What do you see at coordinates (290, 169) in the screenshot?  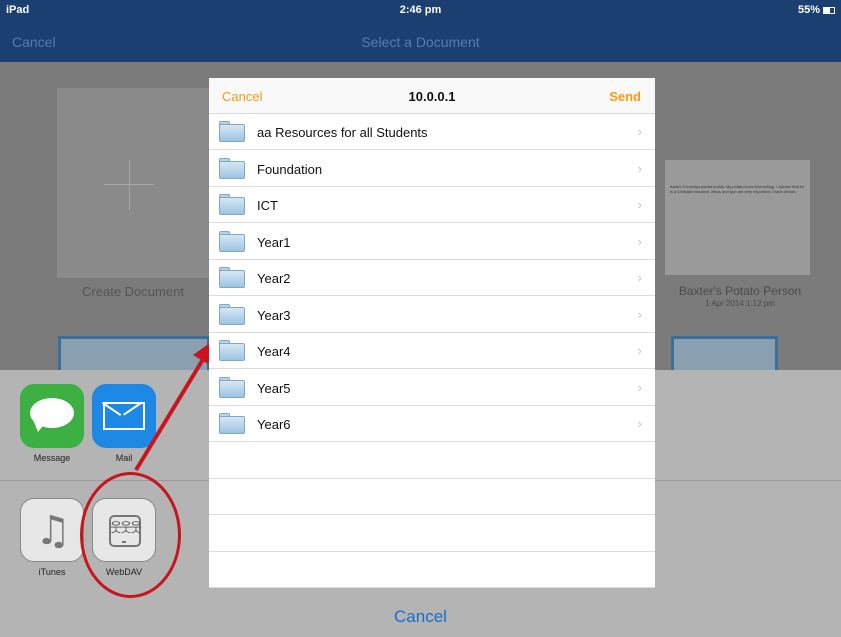 I see `folder-name: Foundation` at bounding box center [290, 169].